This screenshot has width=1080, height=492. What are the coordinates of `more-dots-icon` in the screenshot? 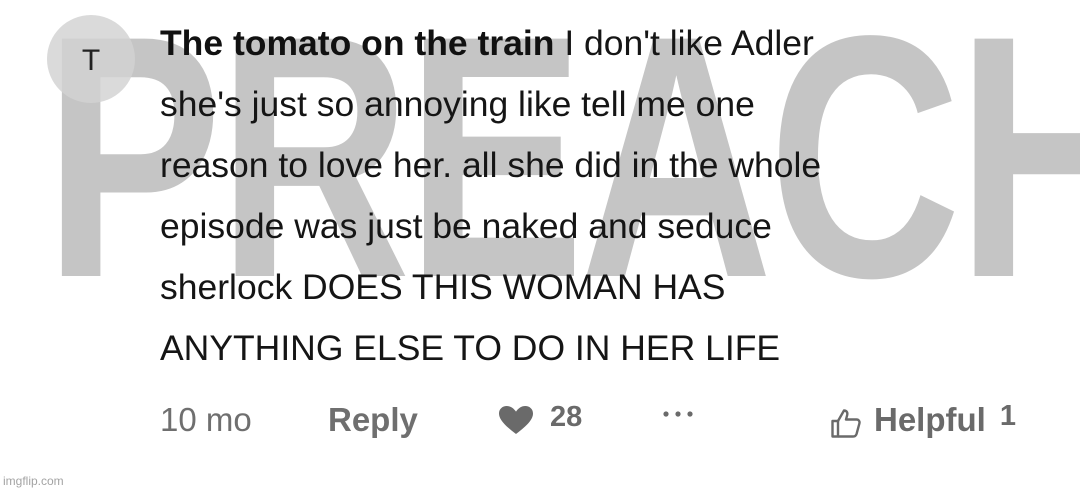 It's located at (678, 414).